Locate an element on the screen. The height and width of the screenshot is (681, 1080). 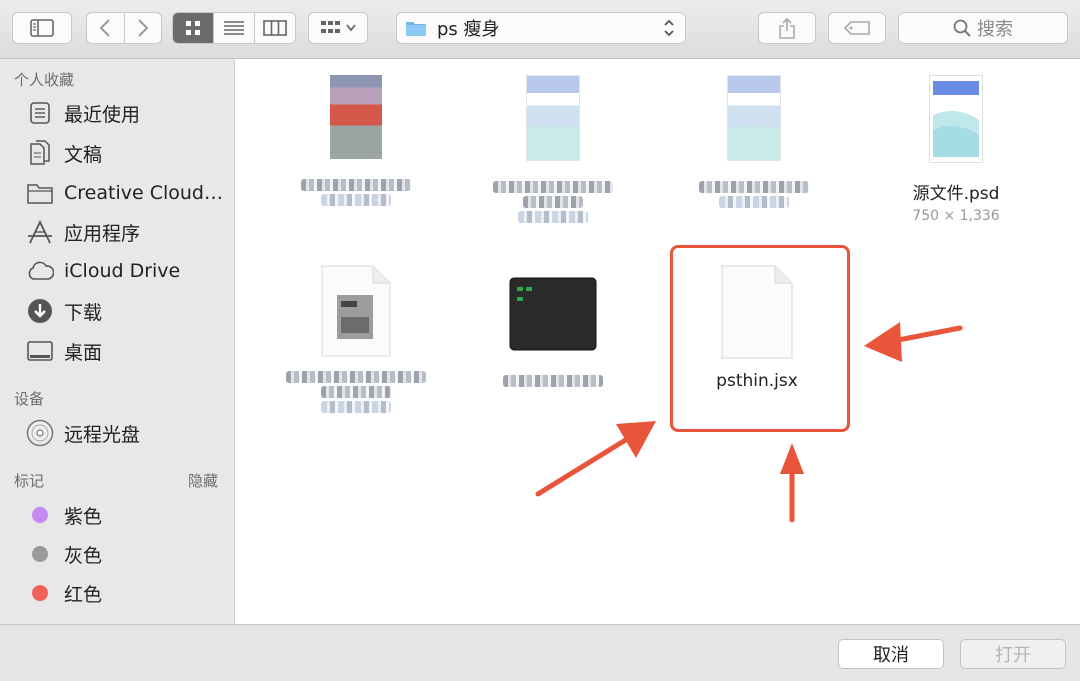
history-nav is located at coordinates (124, 28).